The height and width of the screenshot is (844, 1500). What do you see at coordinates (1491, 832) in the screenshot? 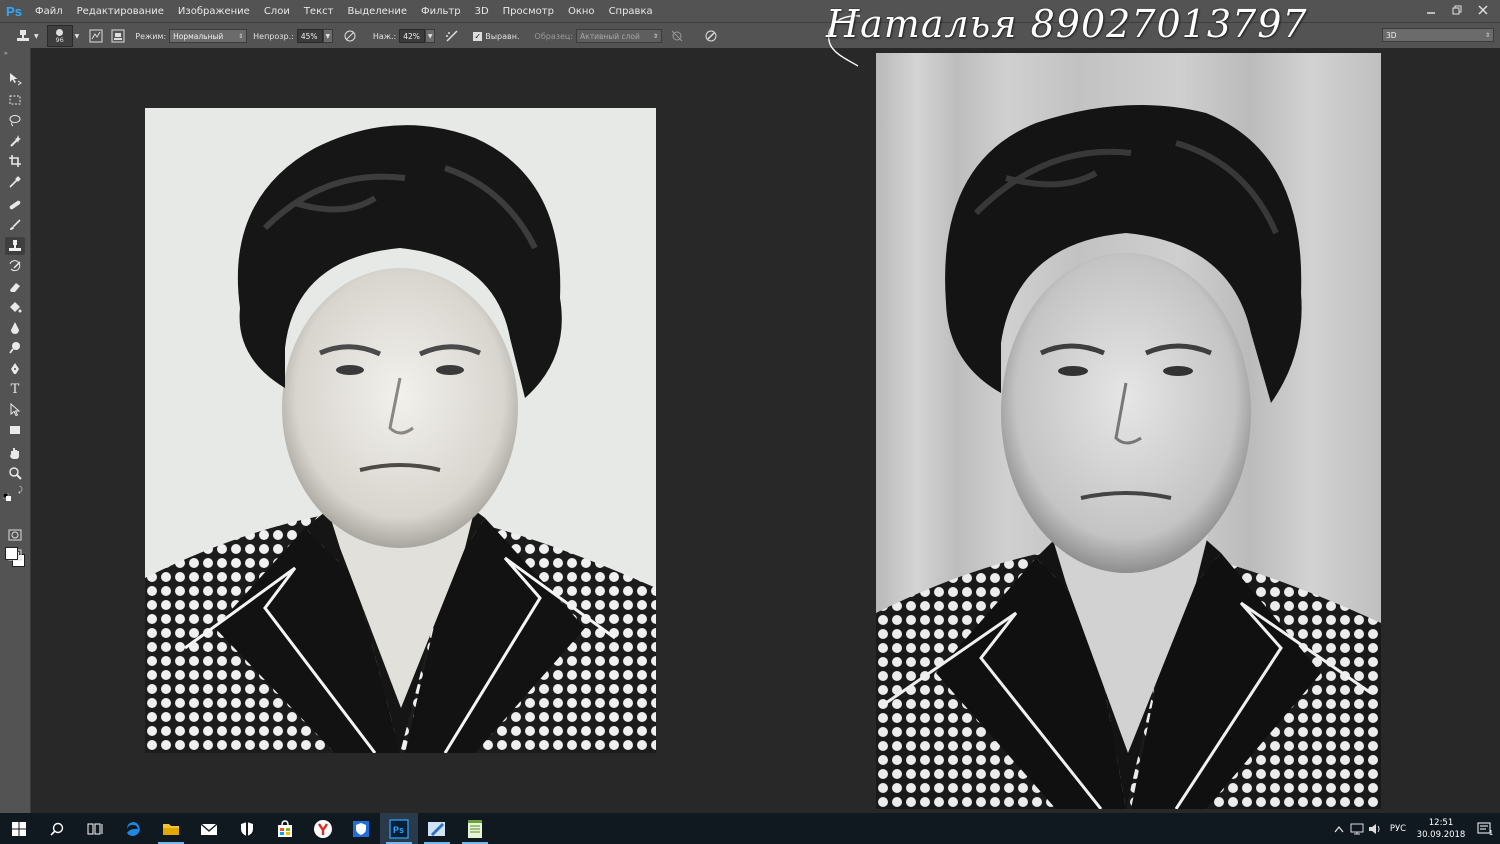
I see `notification-count: 1` at bounding box center [1491, 832].